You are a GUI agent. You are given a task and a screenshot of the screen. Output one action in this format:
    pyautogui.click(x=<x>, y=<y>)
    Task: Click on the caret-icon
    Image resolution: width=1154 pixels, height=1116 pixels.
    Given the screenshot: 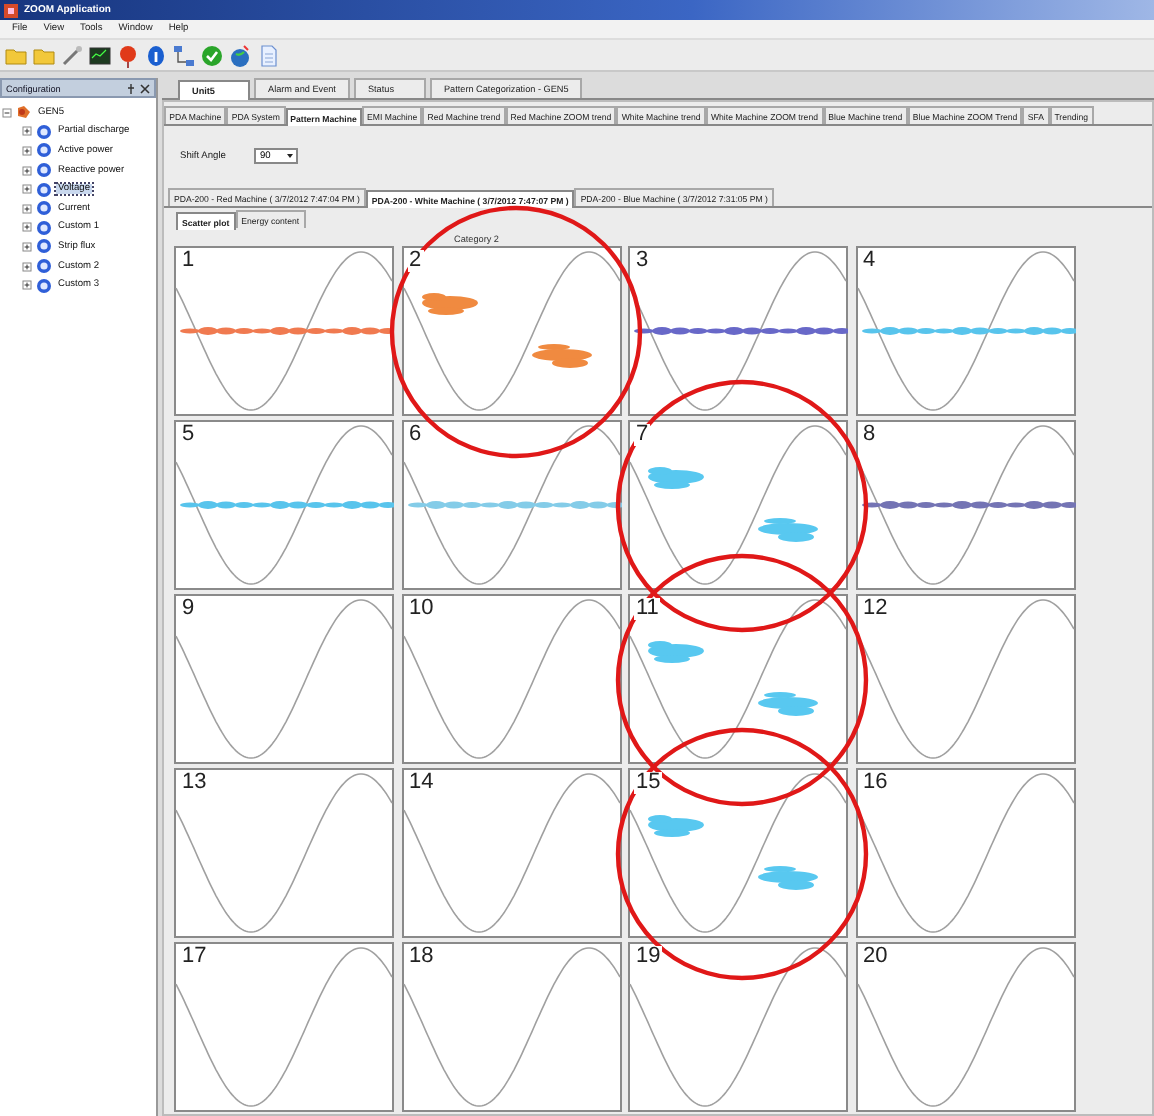 What is the action you would take?
    pyautogui.click(x=289, y=156)
    